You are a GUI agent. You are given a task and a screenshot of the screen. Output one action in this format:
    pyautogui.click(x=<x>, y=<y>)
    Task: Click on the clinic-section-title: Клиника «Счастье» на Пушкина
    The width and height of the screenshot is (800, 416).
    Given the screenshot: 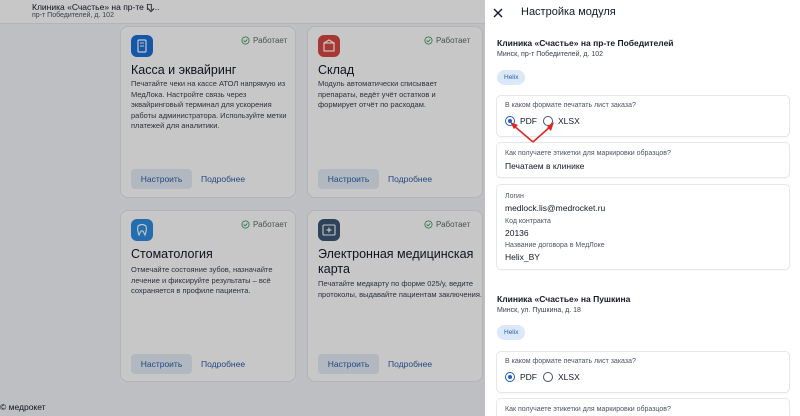 What is the action you would take?
    pyautogui.click(x=564, y=299)
    